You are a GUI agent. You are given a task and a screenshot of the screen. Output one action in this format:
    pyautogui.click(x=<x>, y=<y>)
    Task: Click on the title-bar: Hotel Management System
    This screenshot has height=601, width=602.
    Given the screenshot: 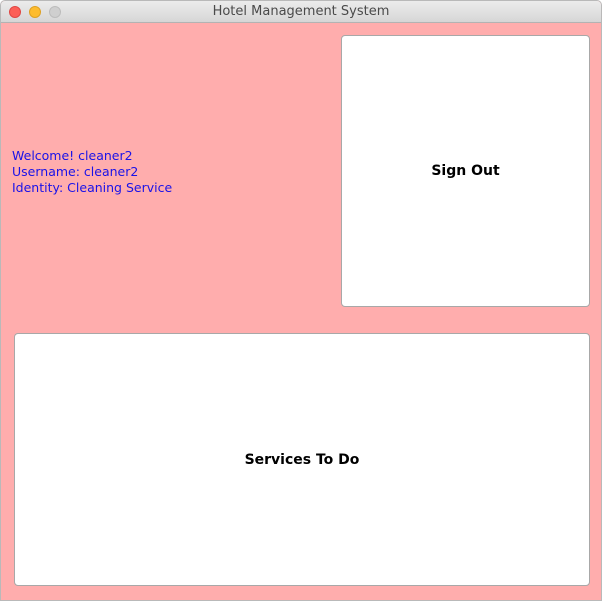 What is the action you would take?
    pyautogui.click(x=301, y=12)
    